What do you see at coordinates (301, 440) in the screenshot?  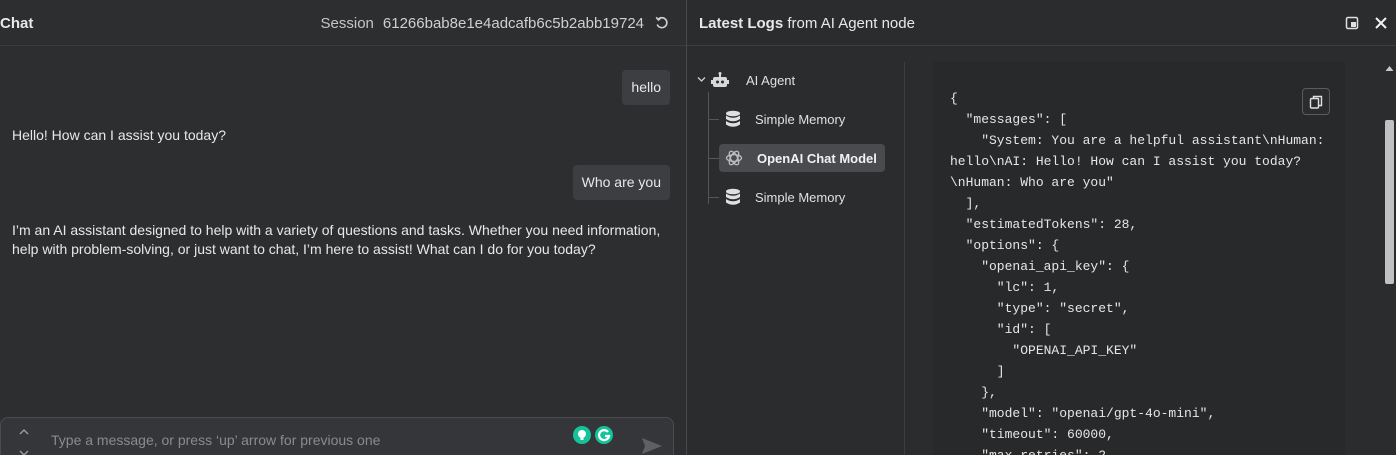 I see `message-input` at bounding box center [301, 440].